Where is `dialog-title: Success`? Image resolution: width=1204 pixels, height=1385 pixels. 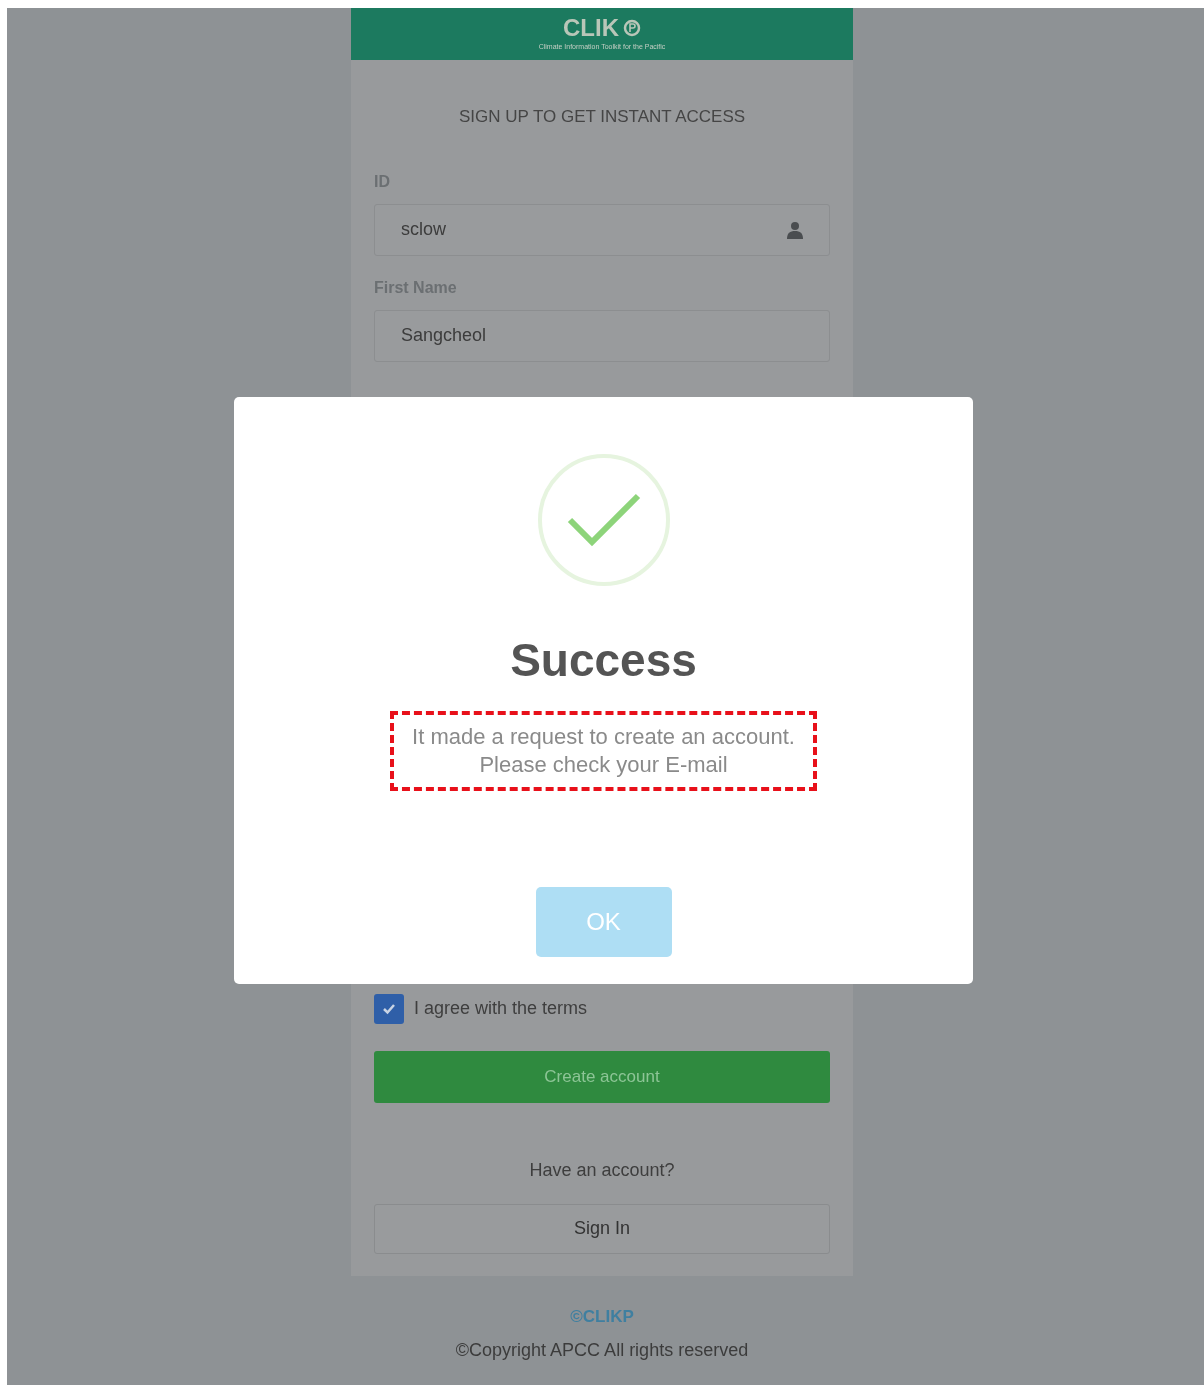
dialog-title: Success is located at coordinates (603, 660).